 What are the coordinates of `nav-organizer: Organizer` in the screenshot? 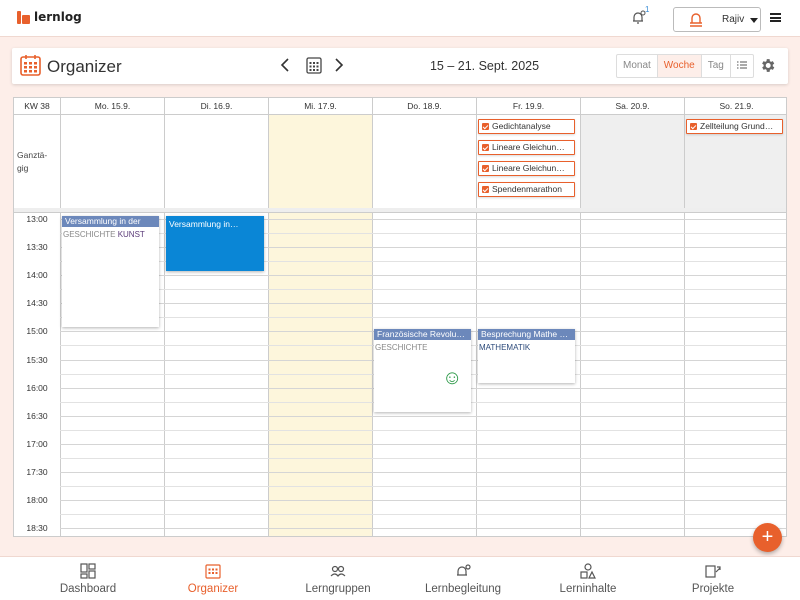 It's located at (213, 578).